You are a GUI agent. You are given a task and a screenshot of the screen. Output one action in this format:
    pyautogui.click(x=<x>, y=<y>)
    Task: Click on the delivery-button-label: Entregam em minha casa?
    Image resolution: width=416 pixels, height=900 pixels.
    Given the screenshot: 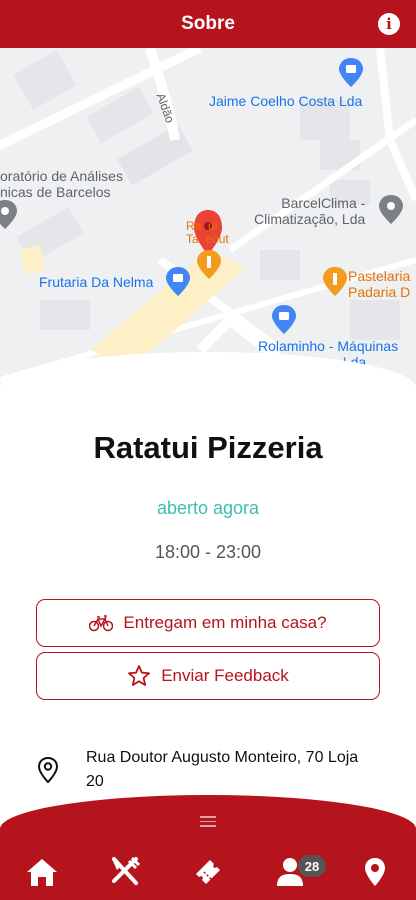 What is the action you would take?
    pyautogui.click(x=225, y=622)
    